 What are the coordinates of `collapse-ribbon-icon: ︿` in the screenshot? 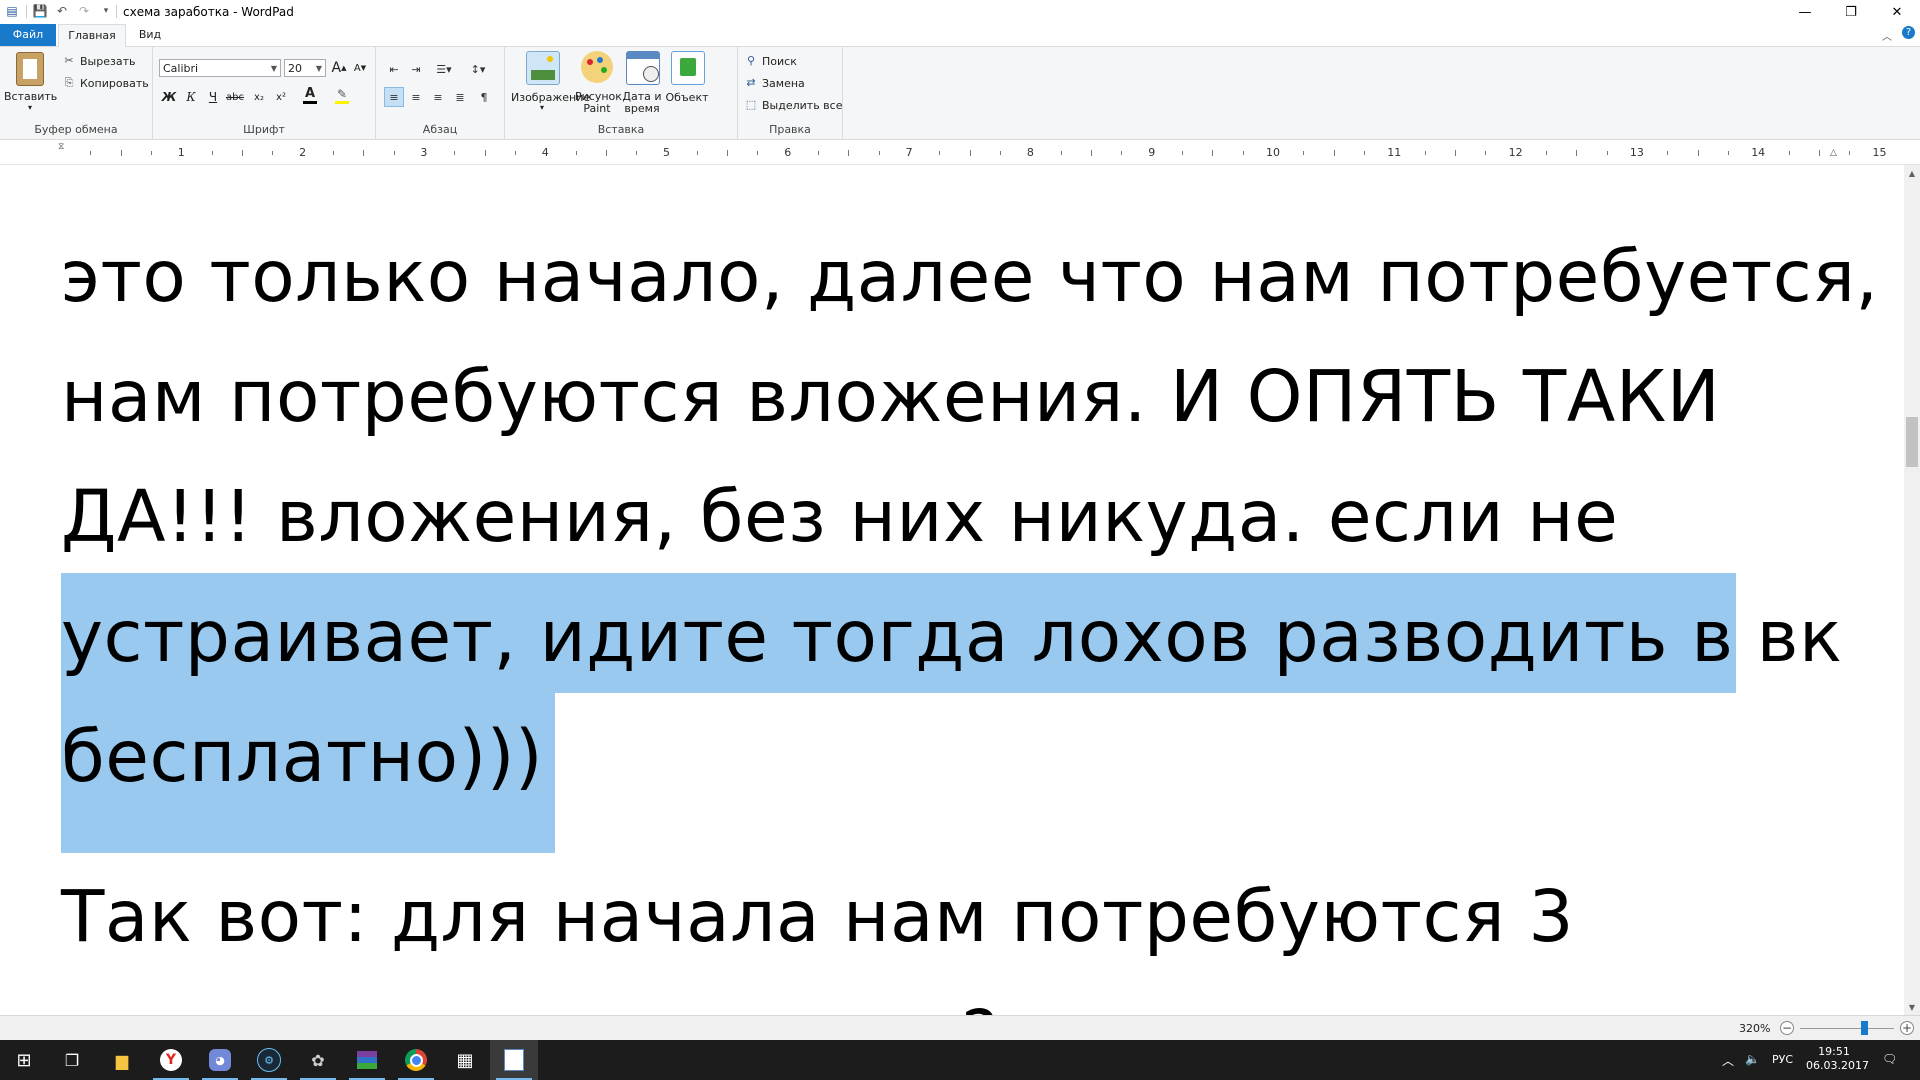 It's located at (1887, 35).